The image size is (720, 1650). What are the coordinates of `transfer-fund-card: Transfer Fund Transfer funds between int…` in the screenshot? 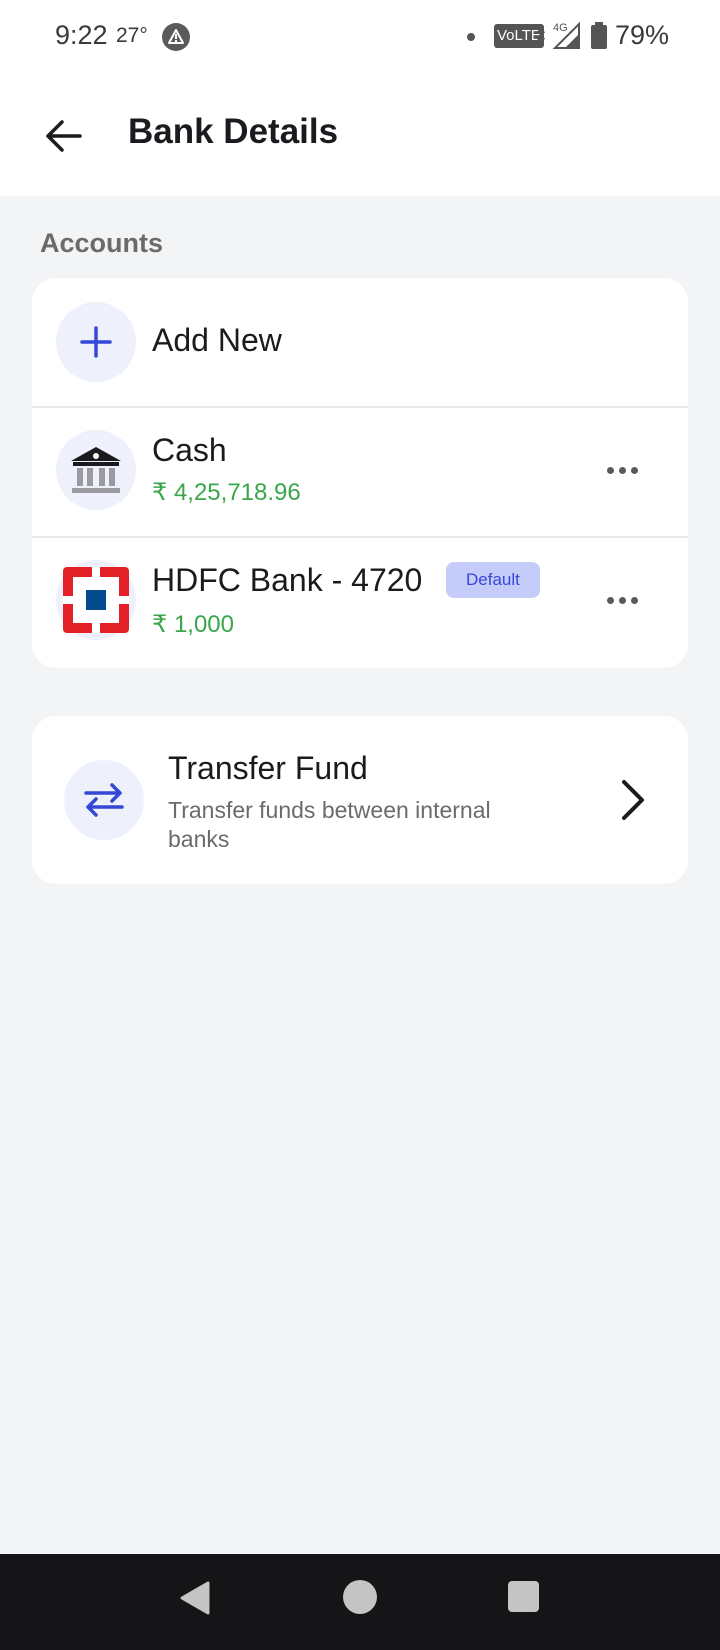 It's located at (360, 800).